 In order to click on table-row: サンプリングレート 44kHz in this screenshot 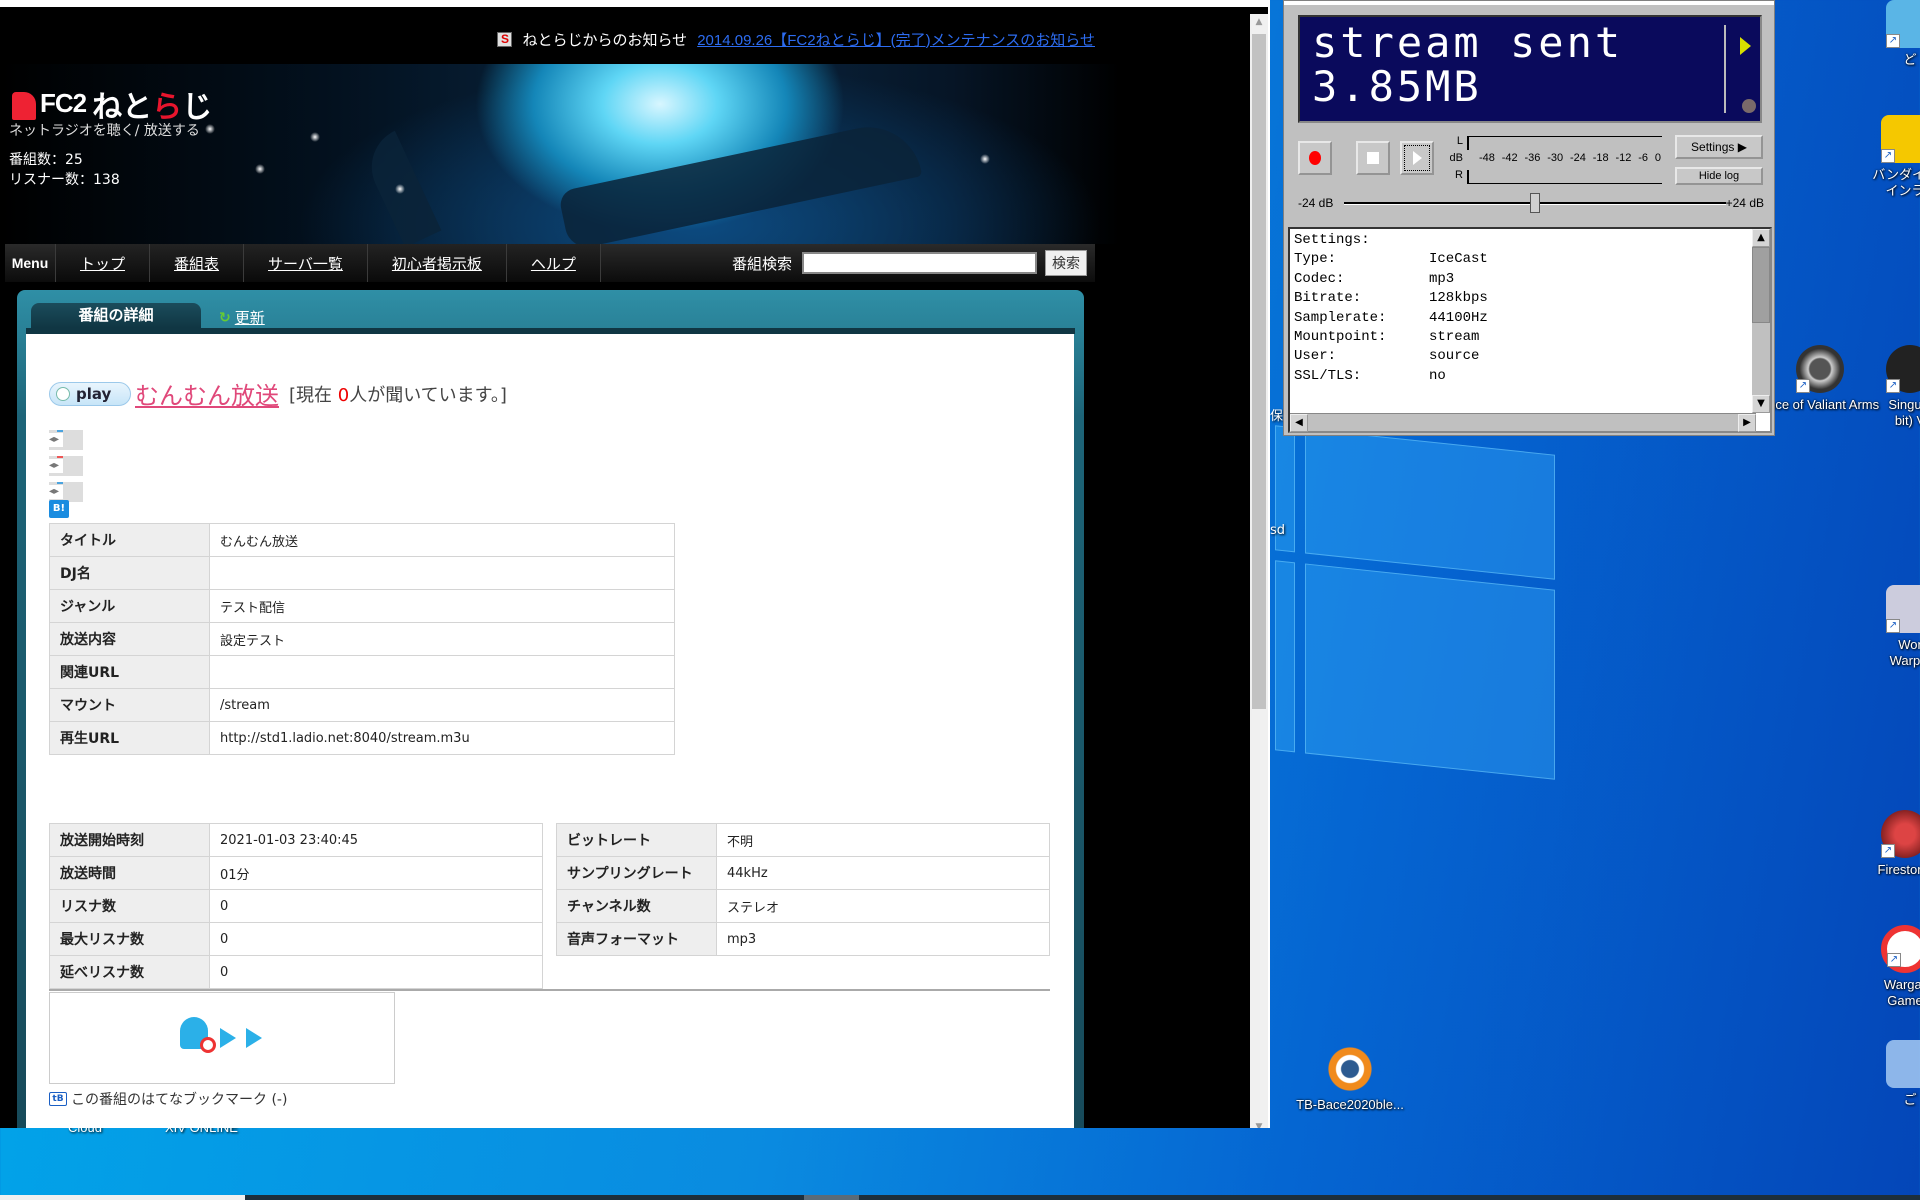, I will do `click(803, 873)`.